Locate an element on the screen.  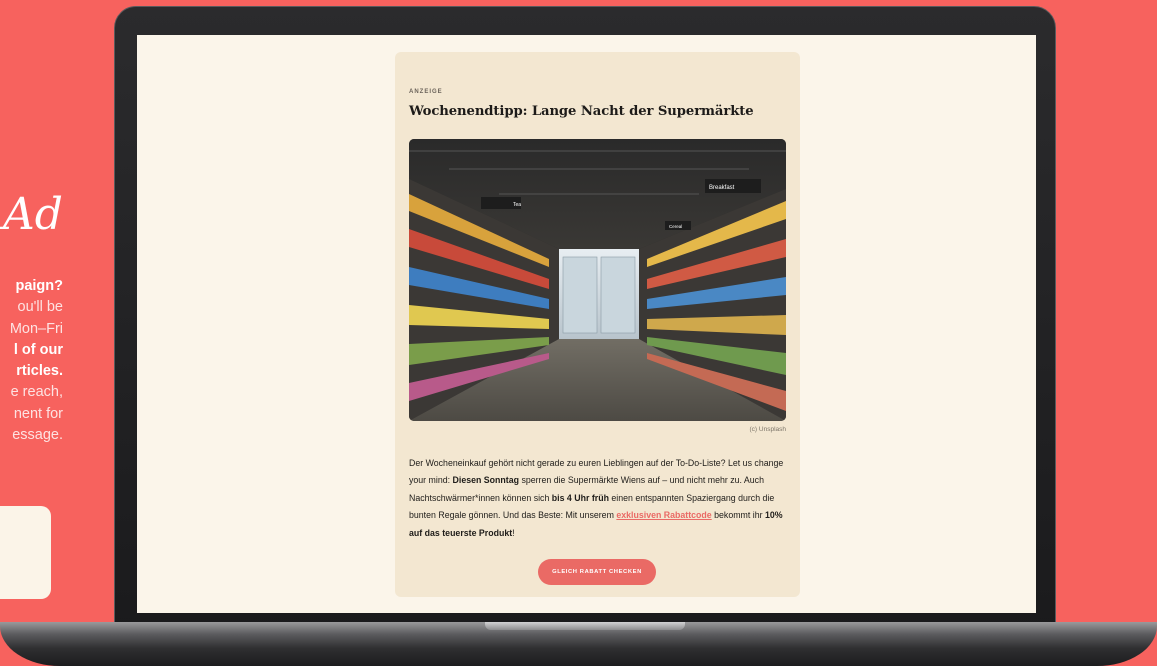
promo-line: Mon–Fri is located at coordinates (36, 328).